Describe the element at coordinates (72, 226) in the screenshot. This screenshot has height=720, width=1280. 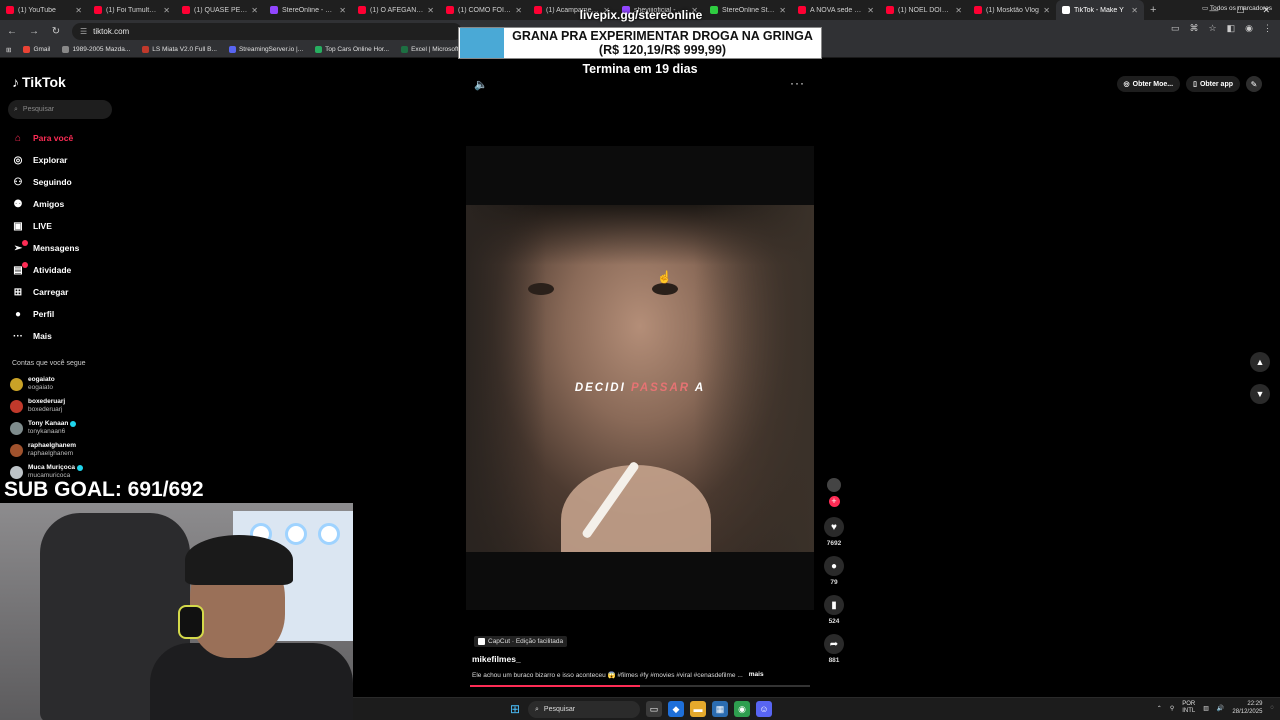
I see `sidebar-item-live: ▣ LIVE` at that location.